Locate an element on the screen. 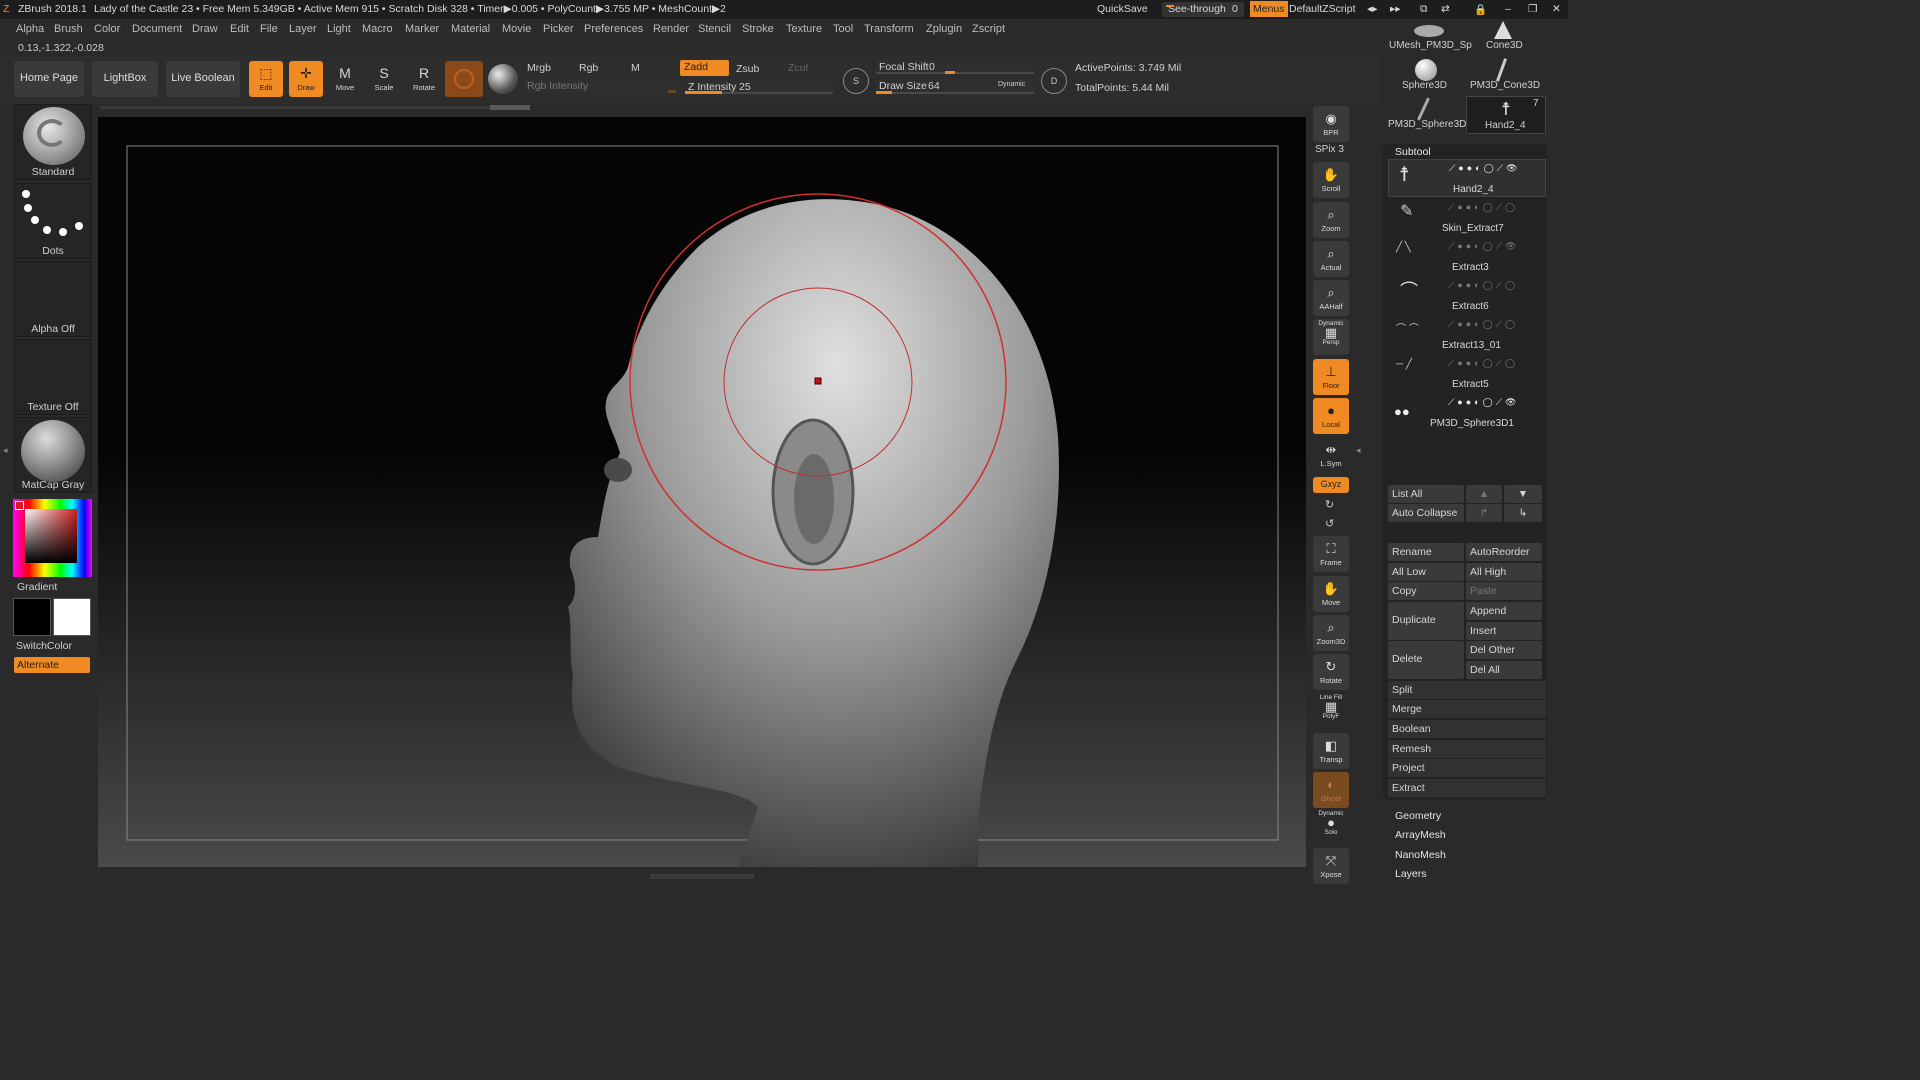  menu-zscript: Zscript is located at coordinates (988, 29).